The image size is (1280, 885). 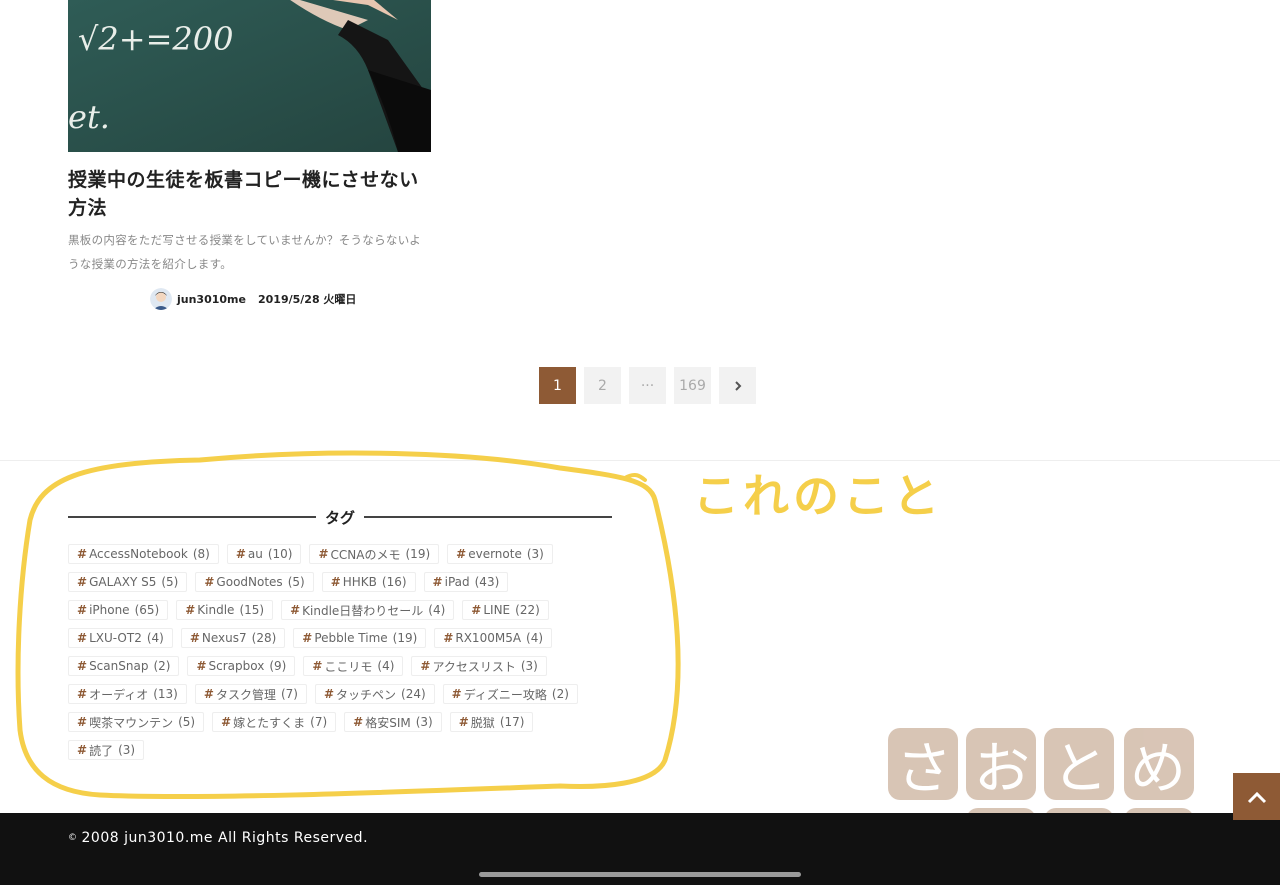 What do you see at coordinates (120, 638) in the screenshot?
I see `tag-link: # LXU-OT2 (4)` at bounding box center [120, 638].